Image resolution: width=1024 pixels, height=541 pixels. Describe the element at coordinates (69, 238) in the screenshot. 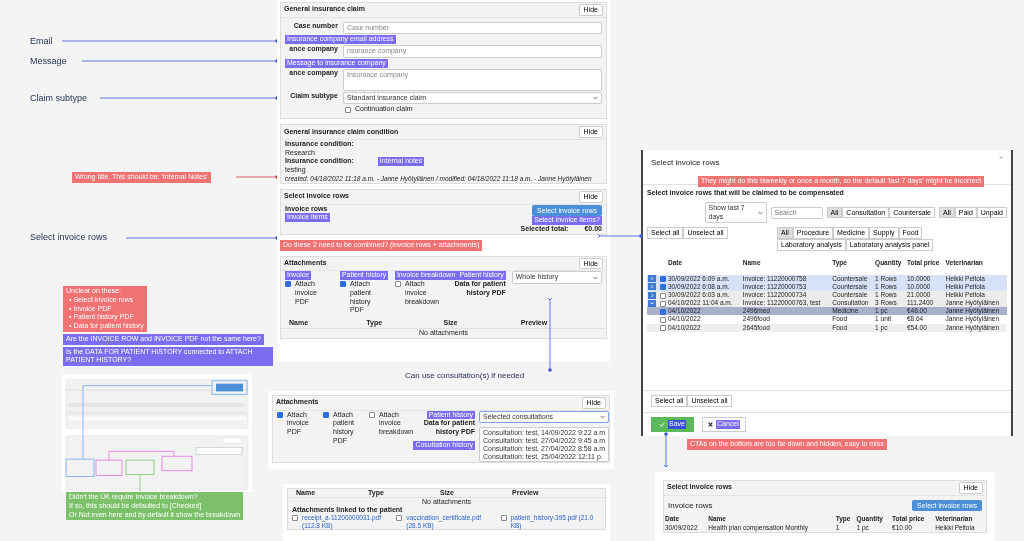

I see `annotation-label: Select invoice rows` at that location.